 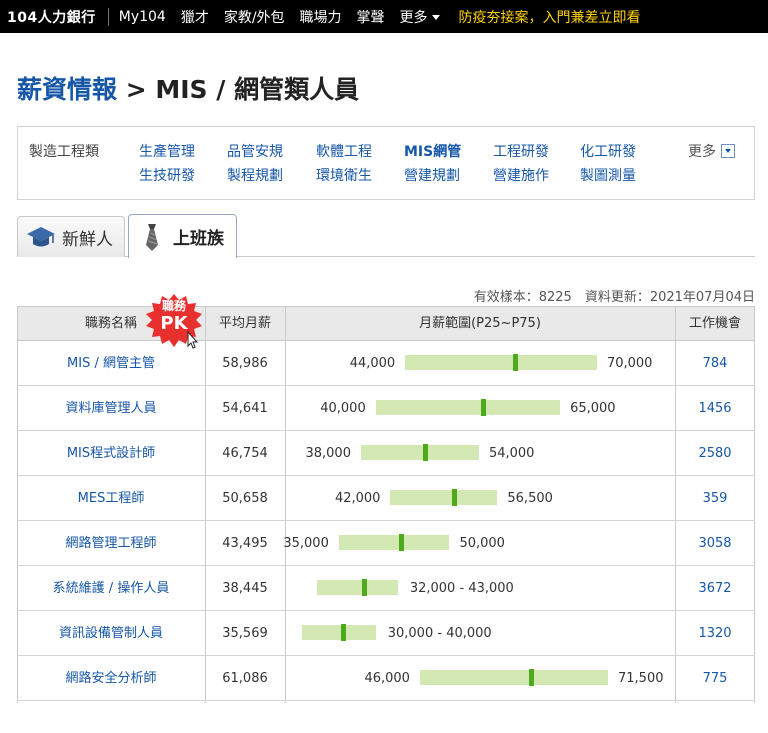 I want to click on job-title-link: MES工程師, so click(x=111, y=498).